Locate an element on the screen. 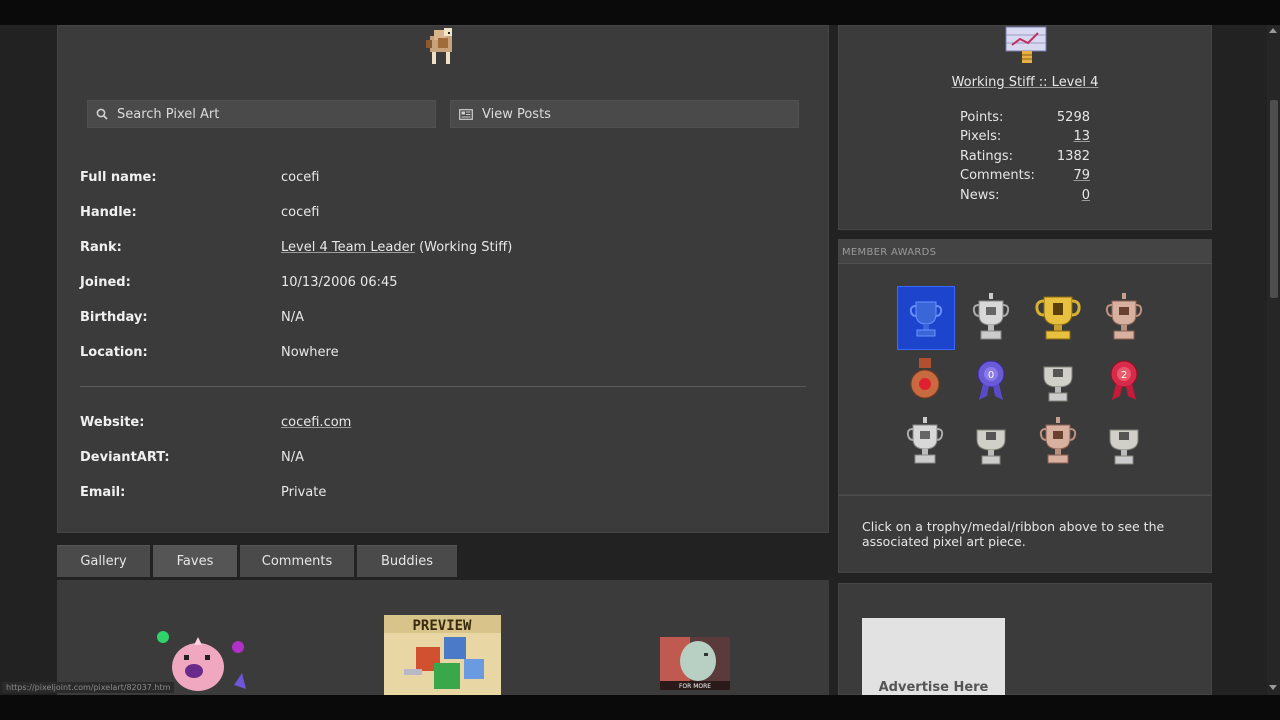  comments-value: 79 is located at coordinates (1081, 175).